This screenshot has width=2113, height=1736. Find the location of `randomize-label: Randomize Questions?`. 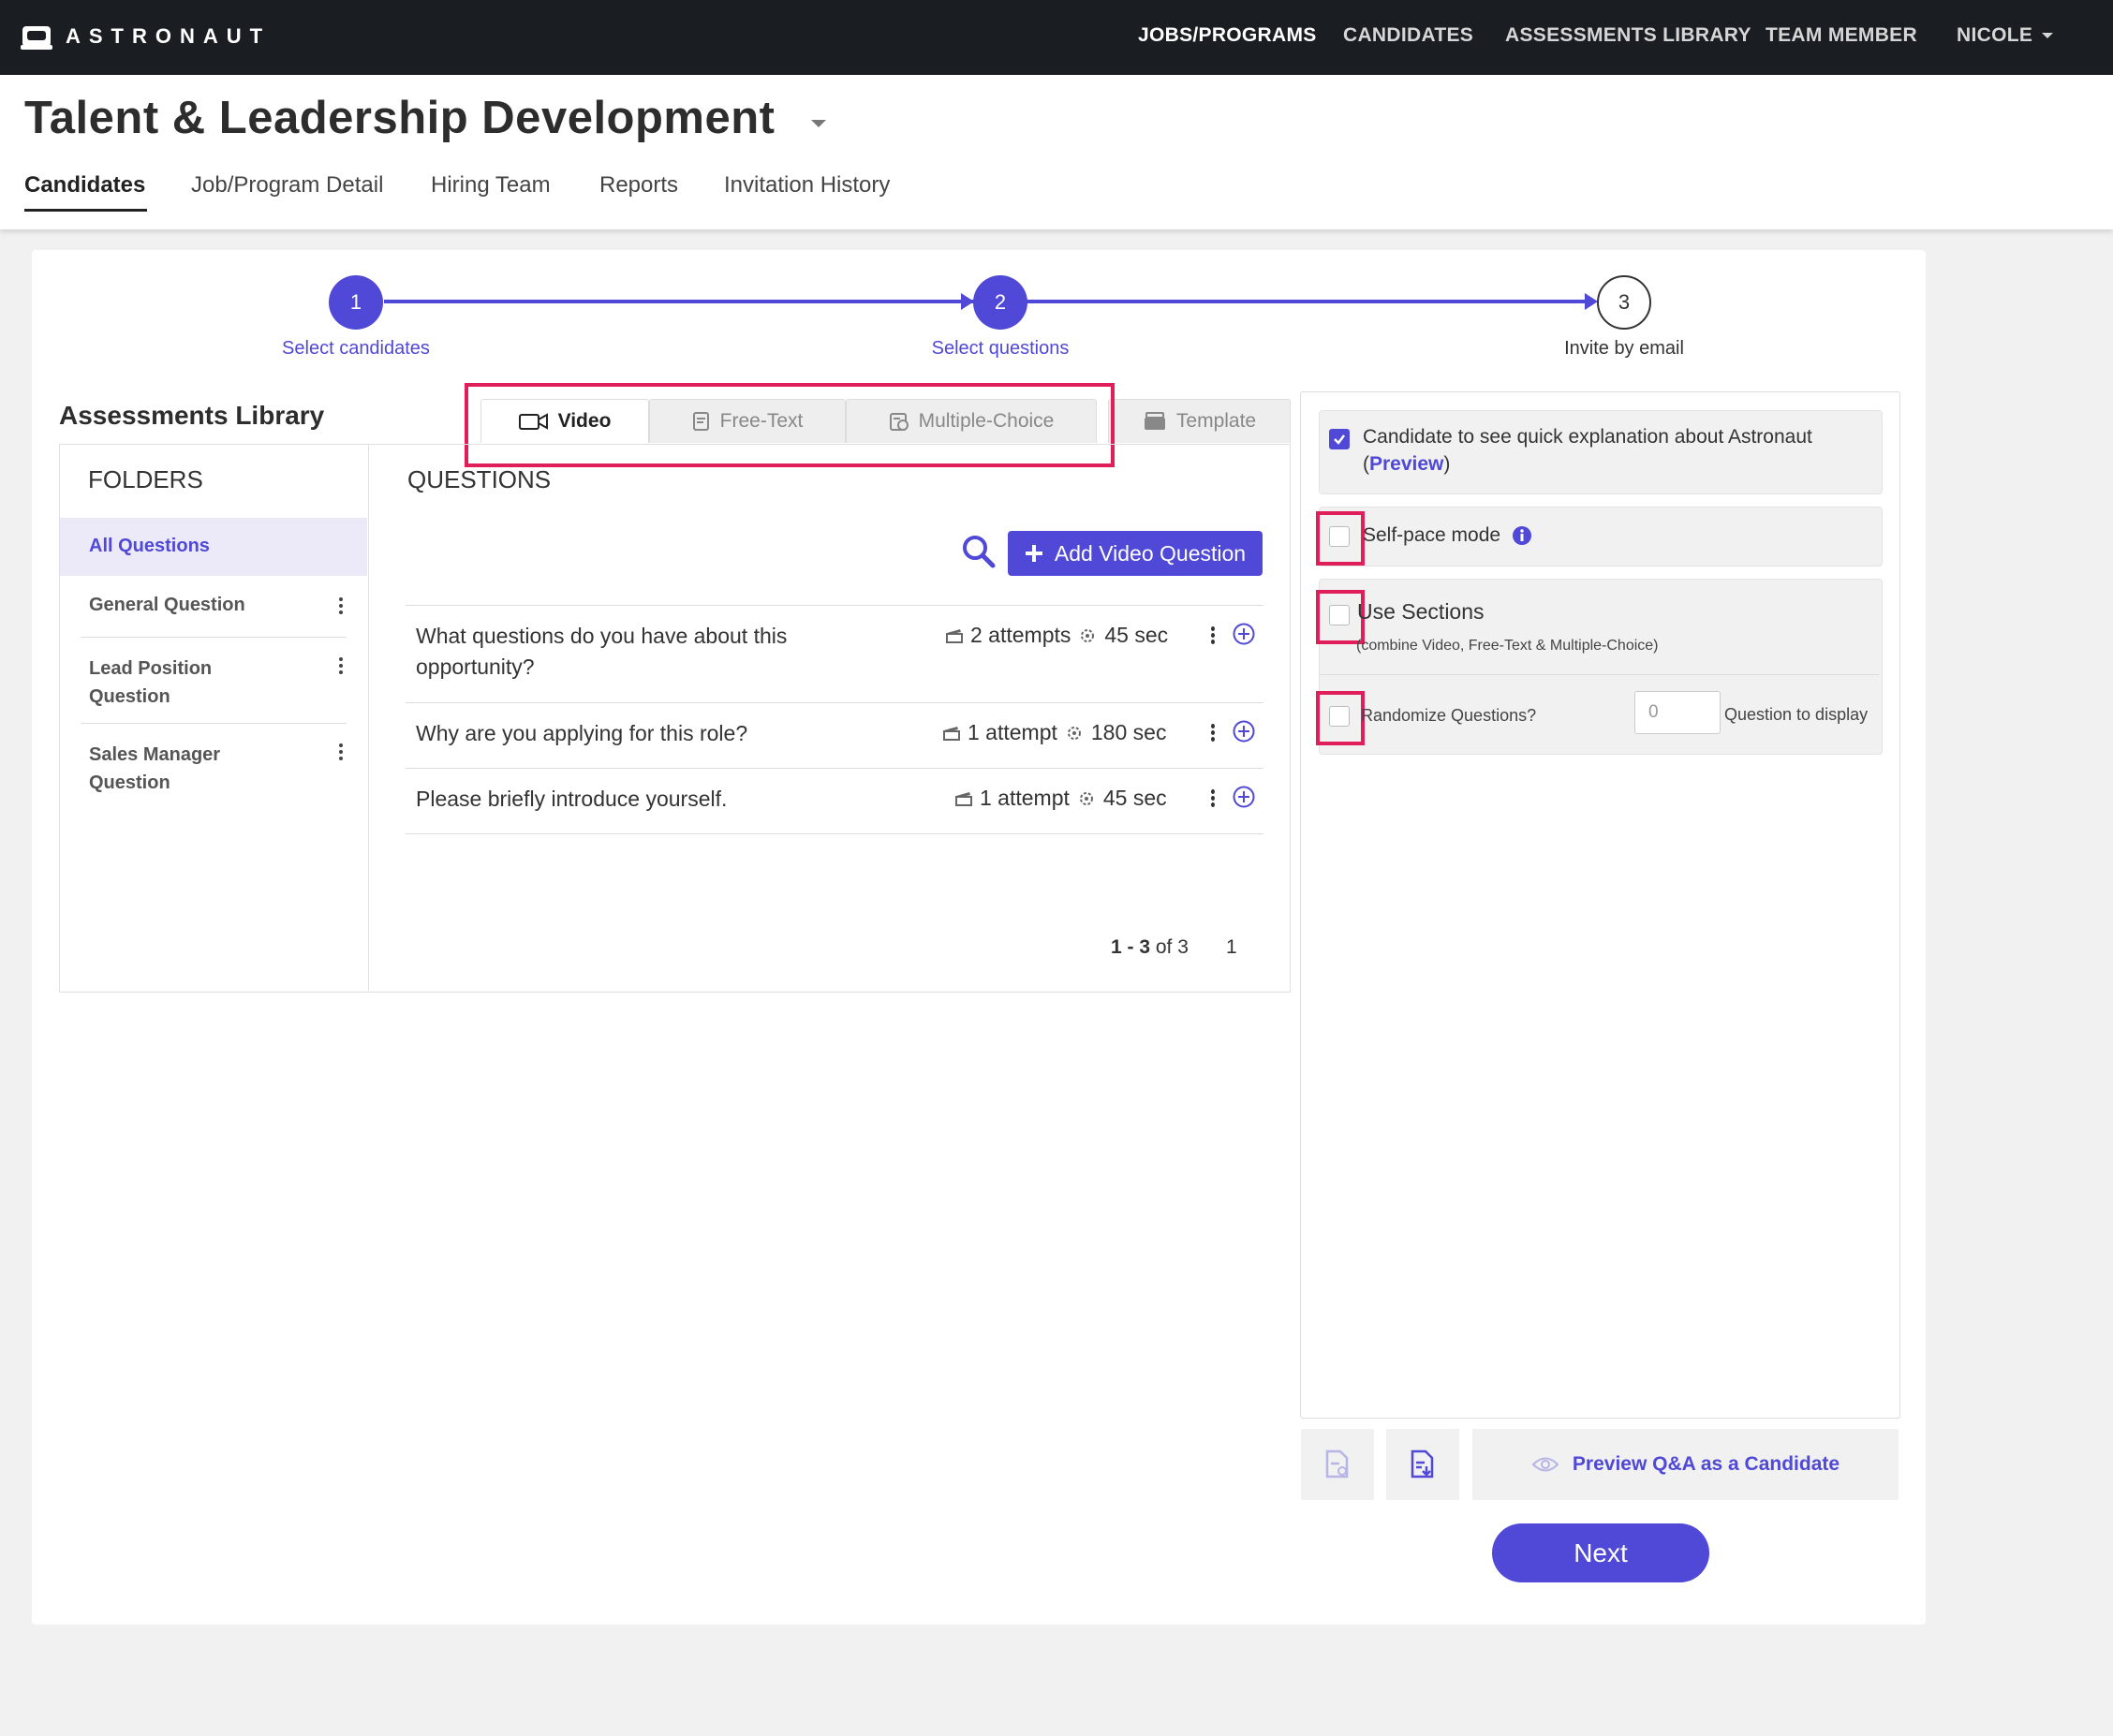

randomize-label: Randomize Questions? is located at coordinates (1449, 716).